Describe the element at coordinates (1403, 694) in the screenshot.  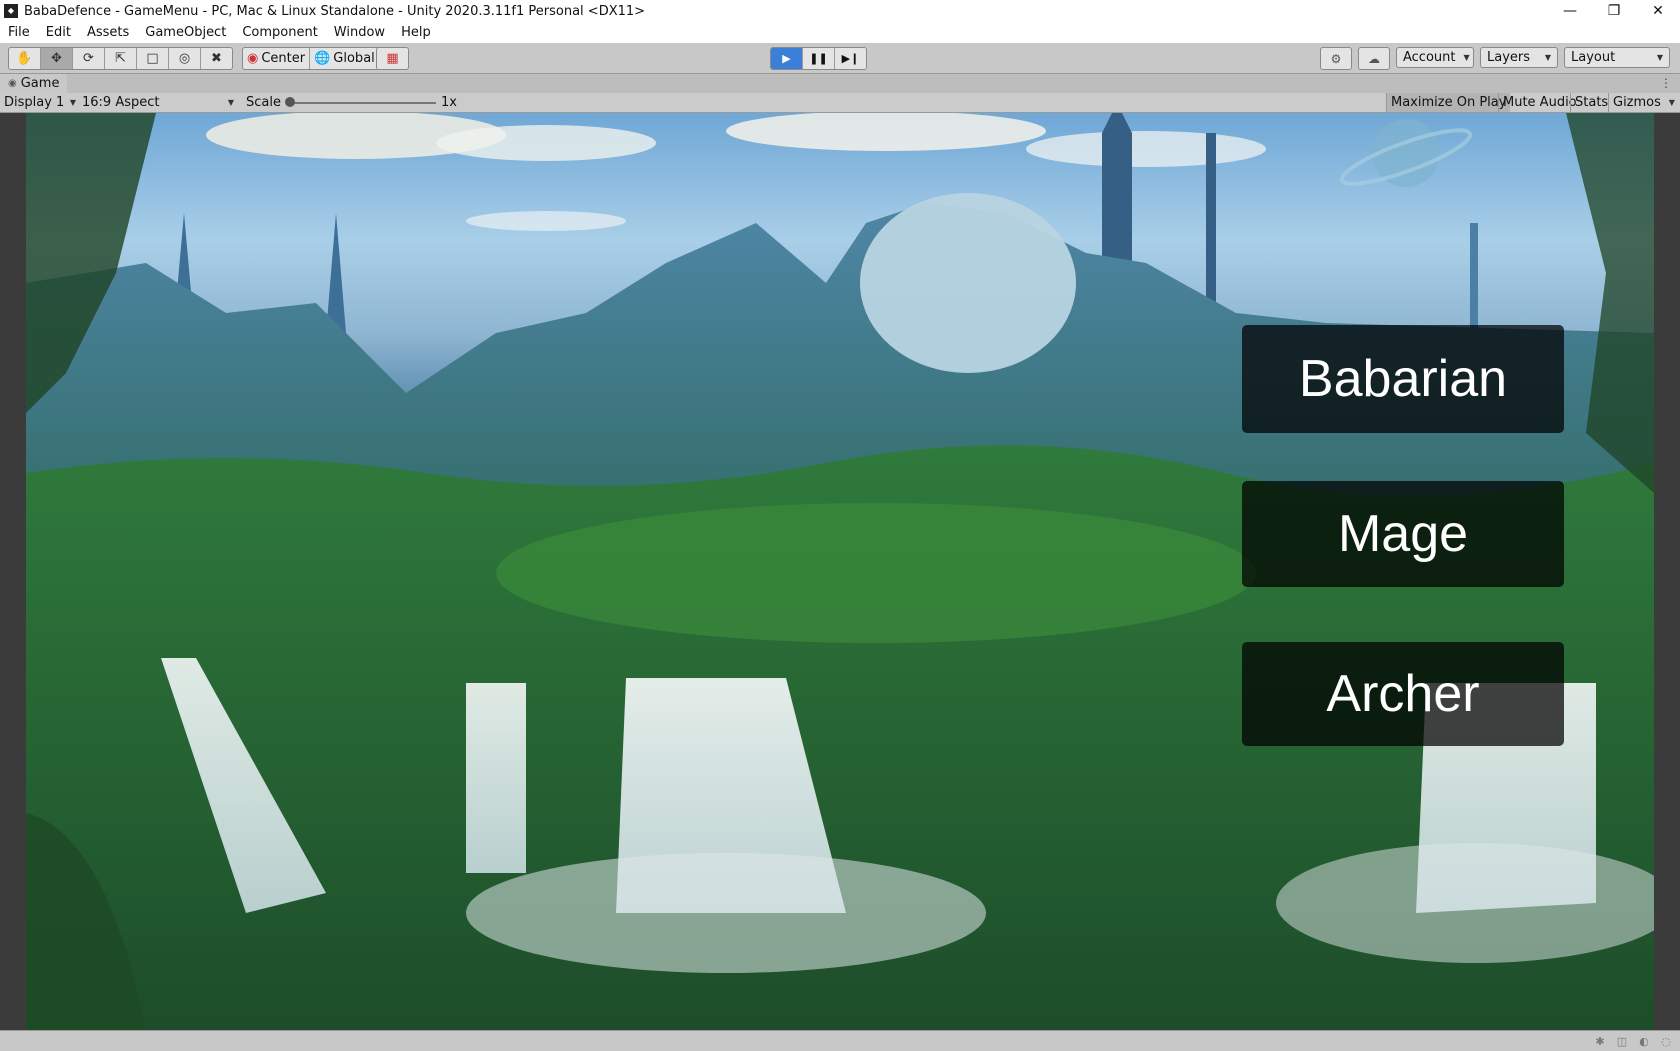
I see `archer-button: Archer` at that location.